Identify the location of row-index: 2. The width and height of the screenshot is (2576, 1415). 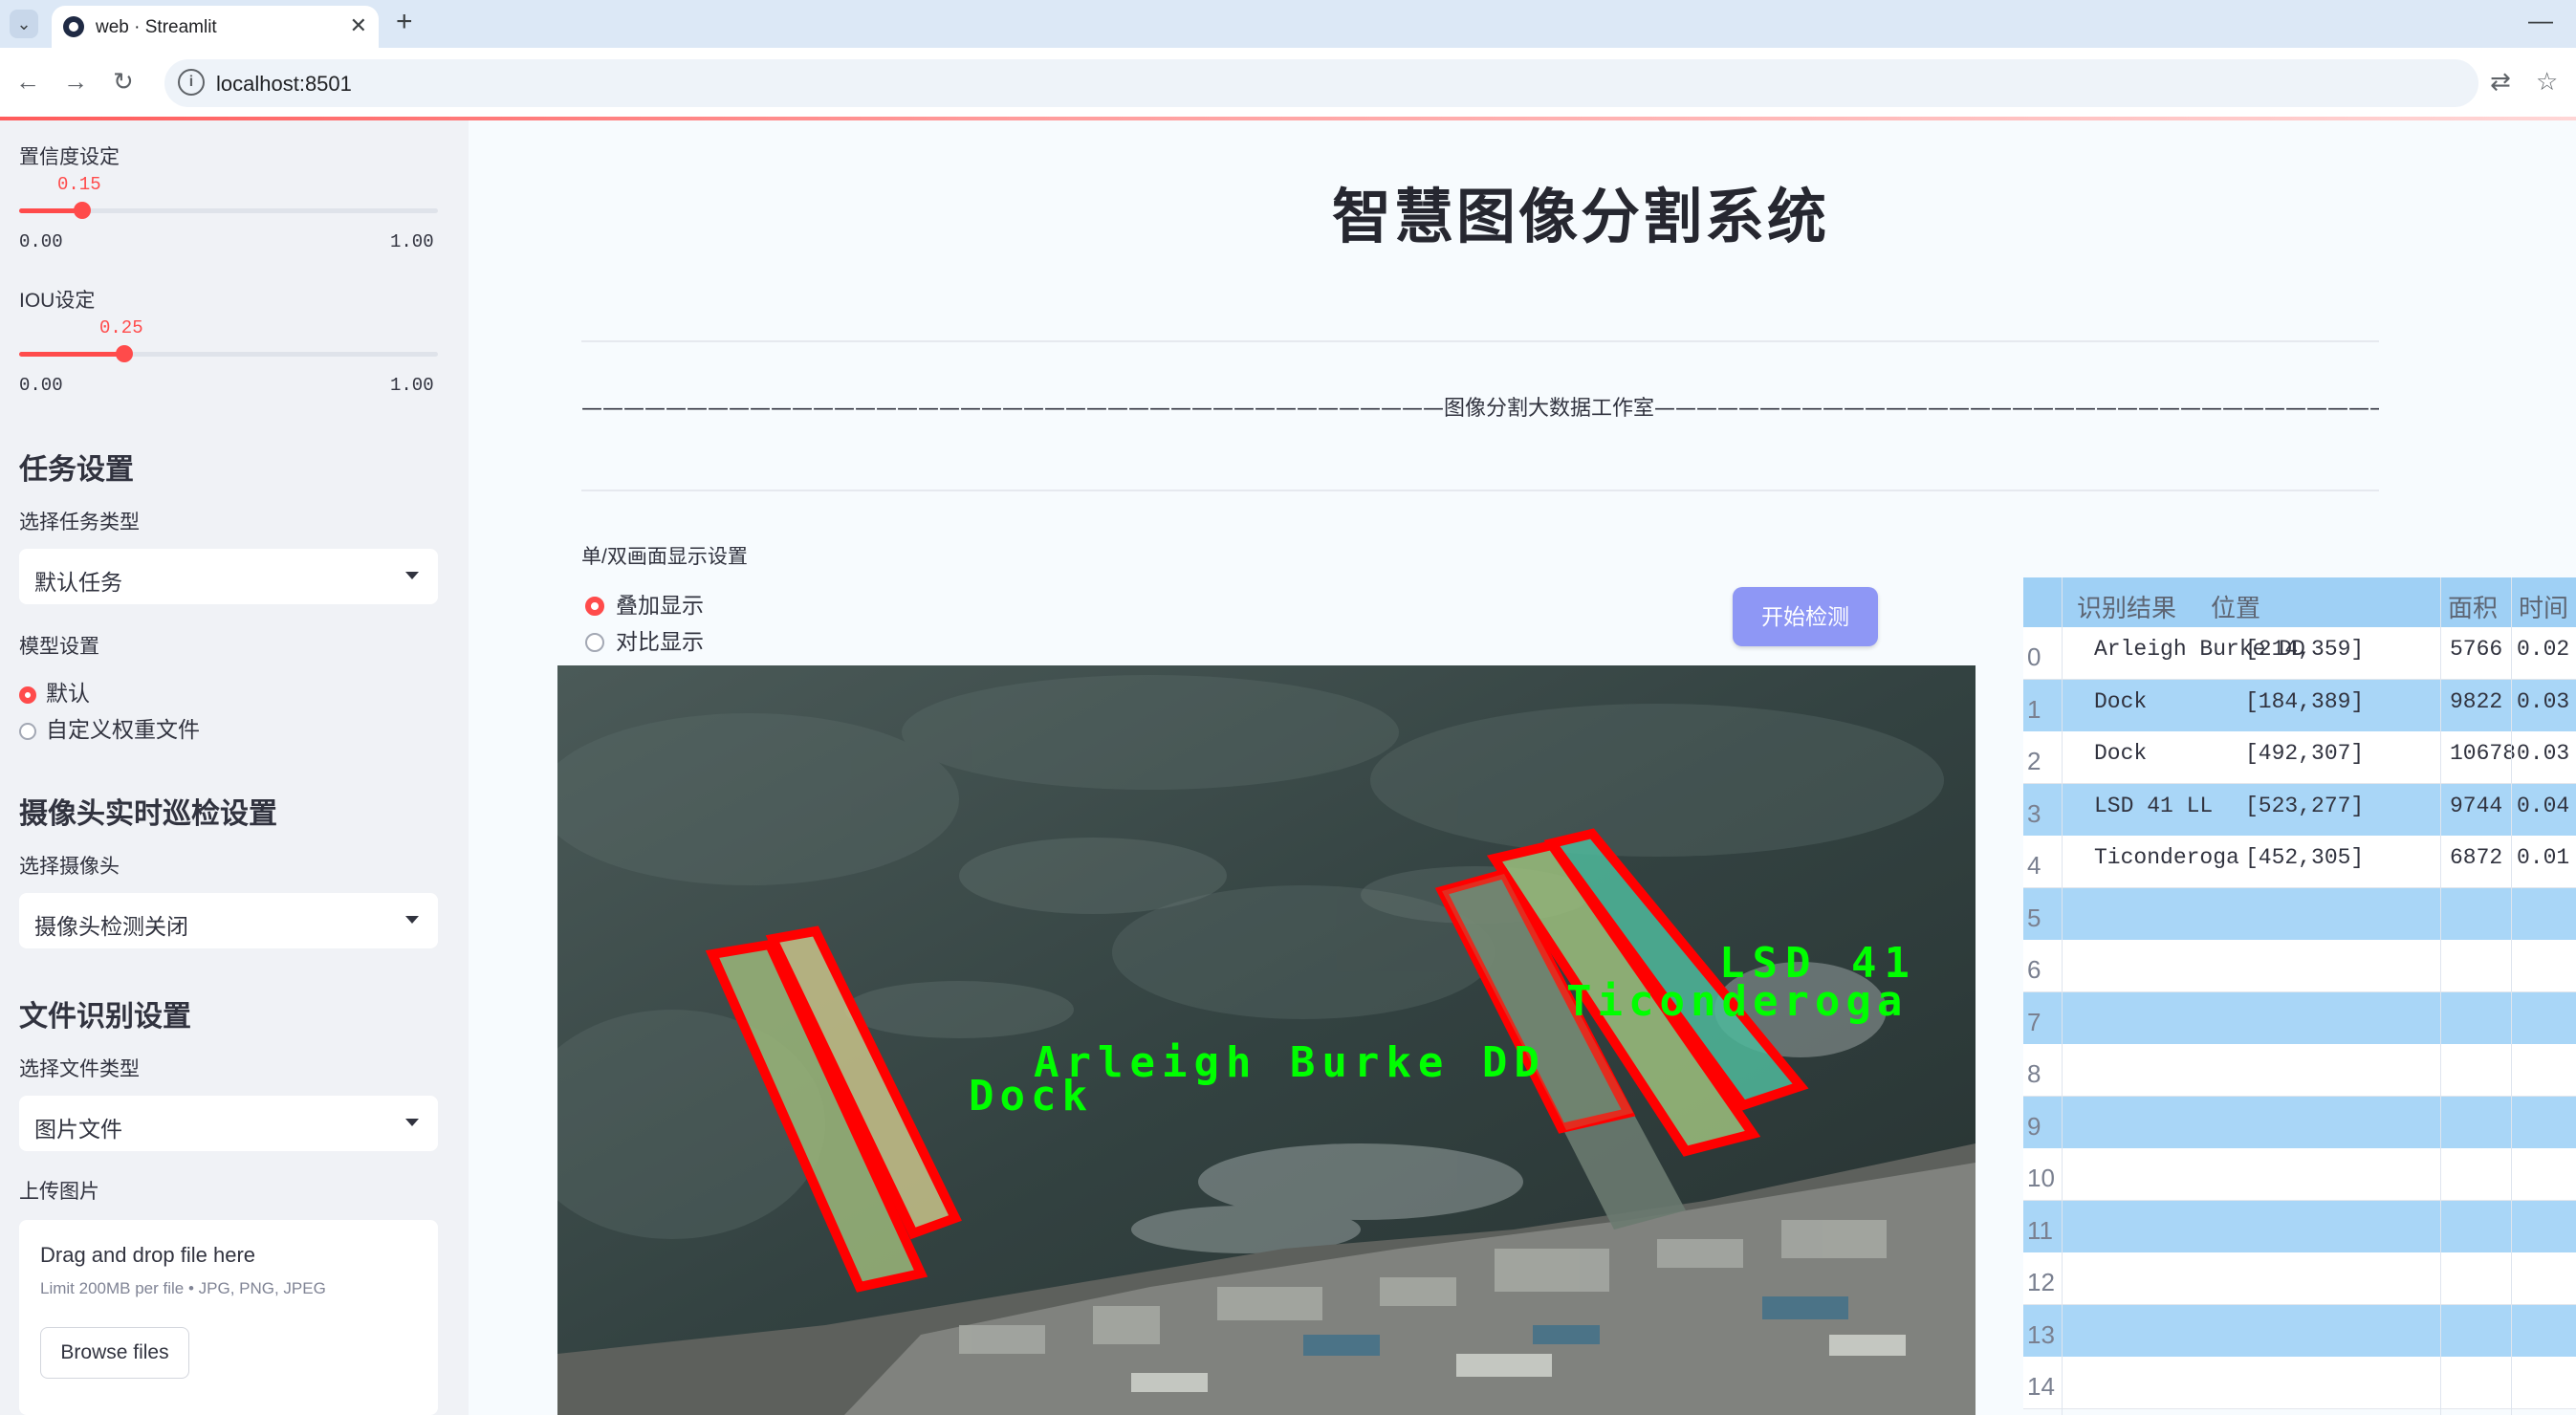
(2034, 761).